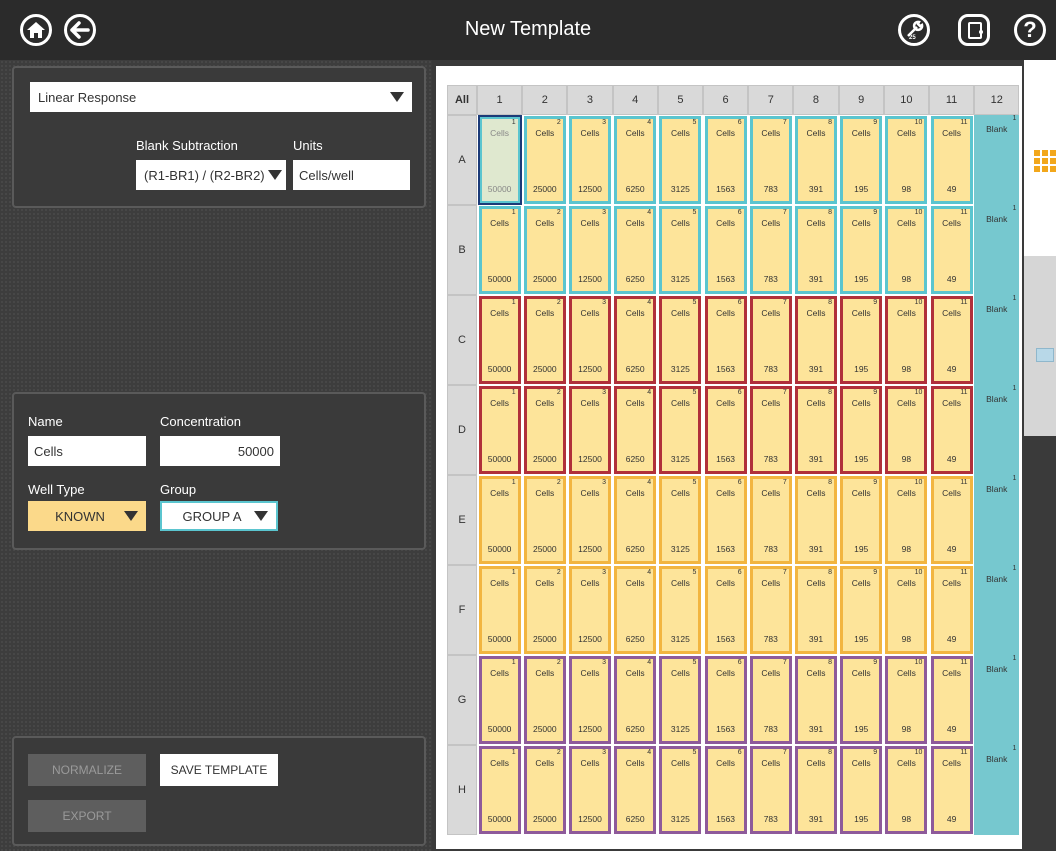 Image resolution: width=1056 pixels, height=851 pixels. Describe the element at coordinates (499, 520) in the screenshot. I see `well-E1: 1 Cells 50000` at that location.